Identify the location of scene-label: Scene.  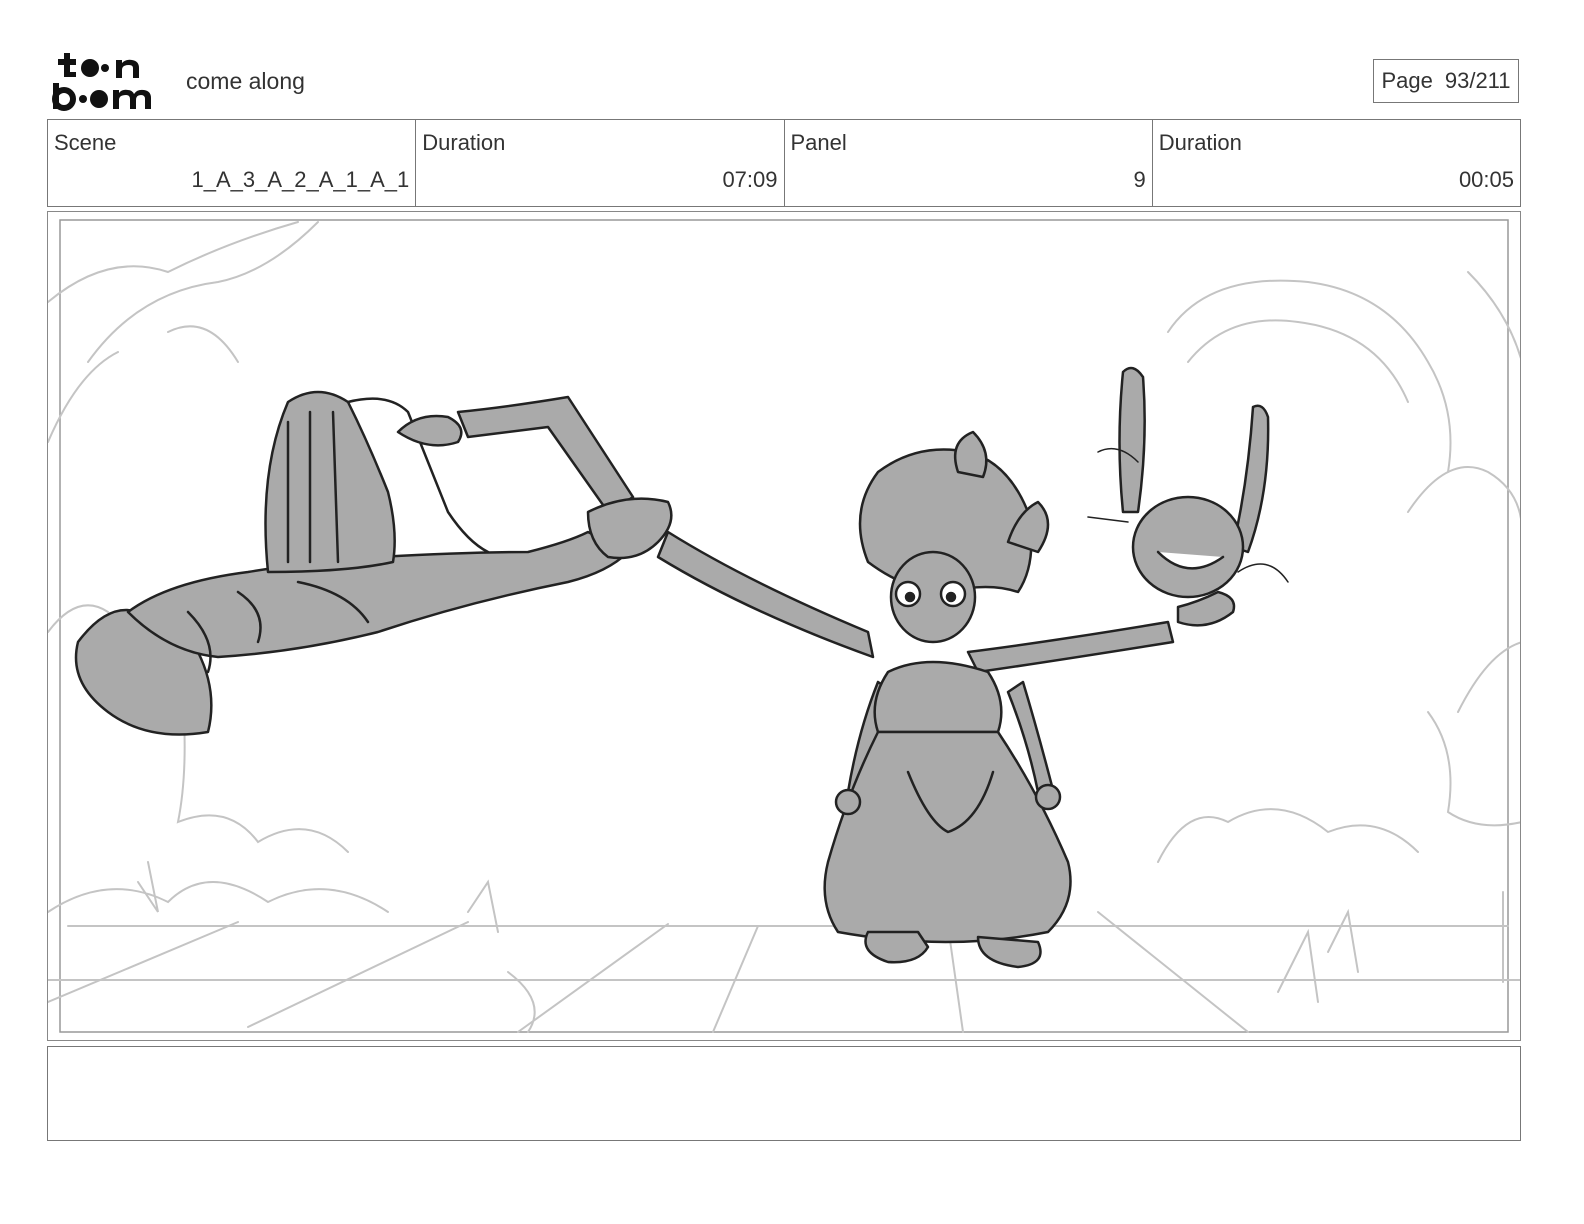
(85, 142).